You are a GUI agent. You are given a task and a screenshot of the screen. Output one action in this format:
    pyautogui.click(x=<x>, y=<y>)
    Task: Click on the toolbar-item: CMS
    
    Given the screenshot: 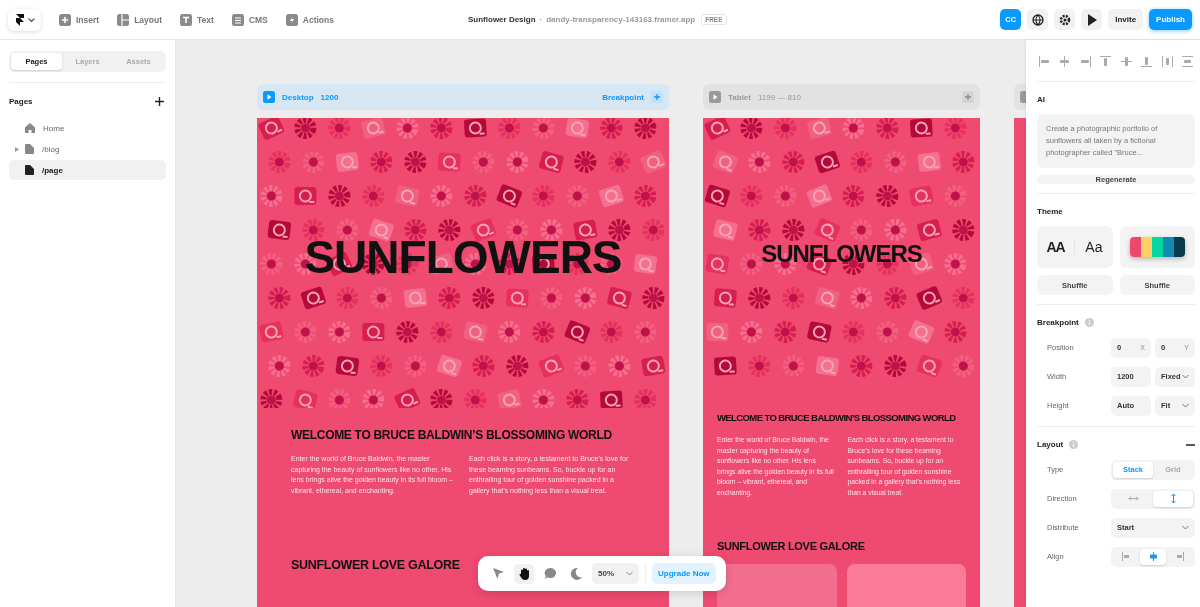 What is the action you would take?
    pyautogui.click(x=249, y=19)
    